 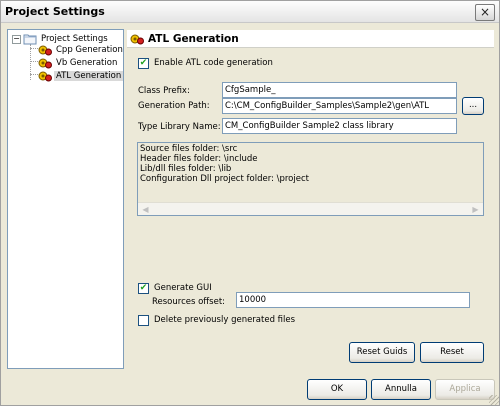 What do you see at coordinates (74, 38) in the screenshot?
I see `tree-item-label: Project Settings` at bounding box center [74, 38].